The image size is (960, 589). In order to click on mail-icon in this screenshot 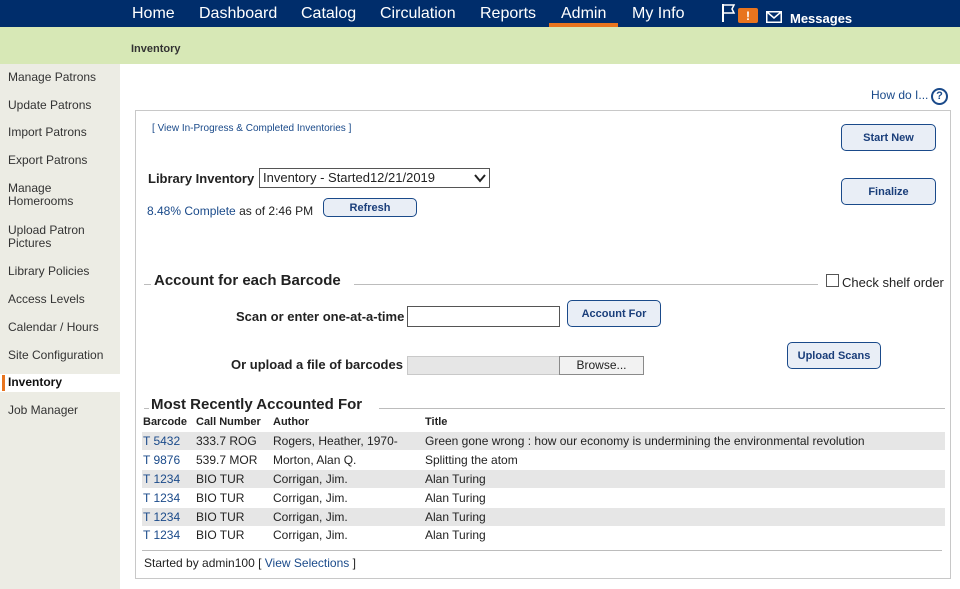, I will do `click(774, 17)`.